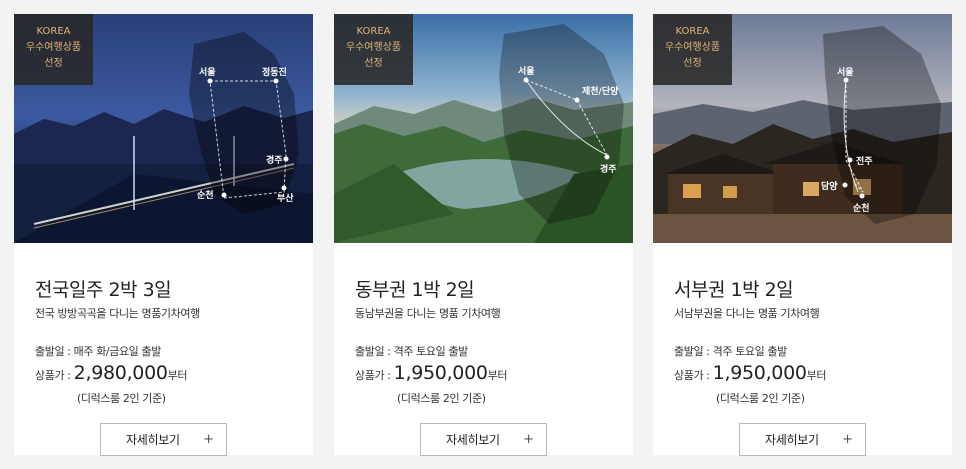  What do you see at coordinates (415, 288) in the screenshot?
I see `tour-title: 동부권 1박 2일` at bounding box center [415, 288].